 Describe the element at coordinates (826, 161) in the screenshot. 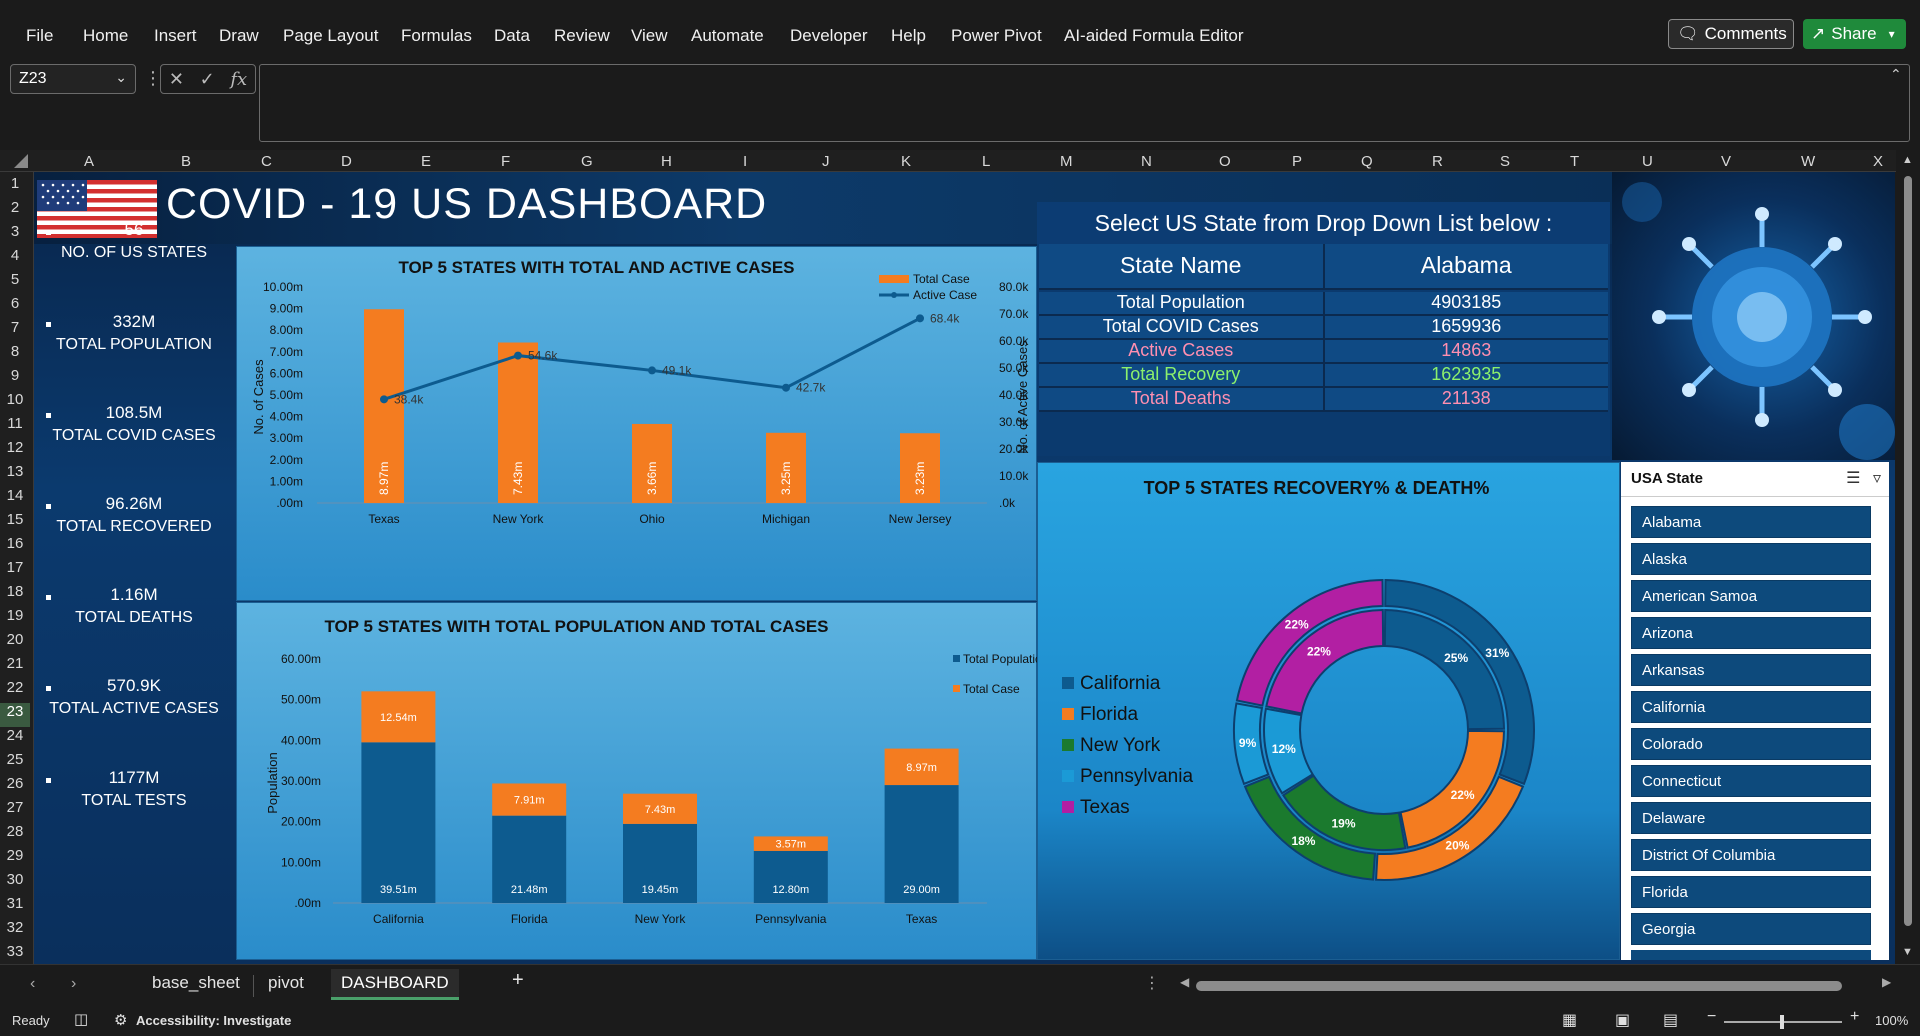

I see `col-header: J` at that location.